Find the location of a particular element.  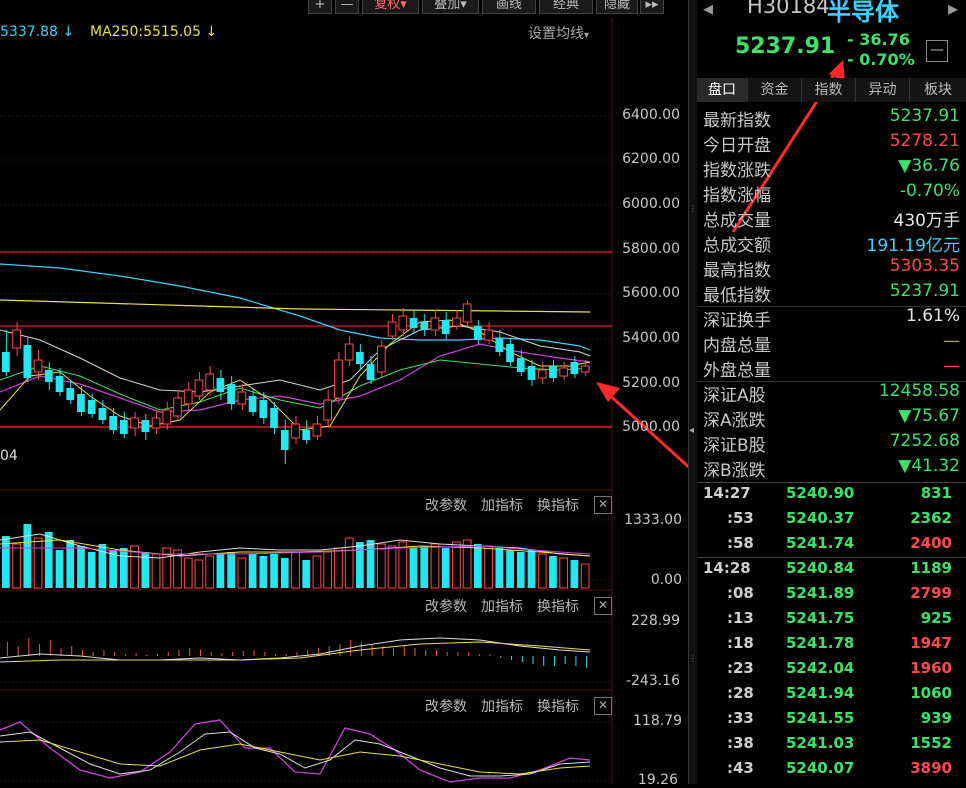

ma-settings-button: 设置均线▾ is located at coordinates (558, 33).